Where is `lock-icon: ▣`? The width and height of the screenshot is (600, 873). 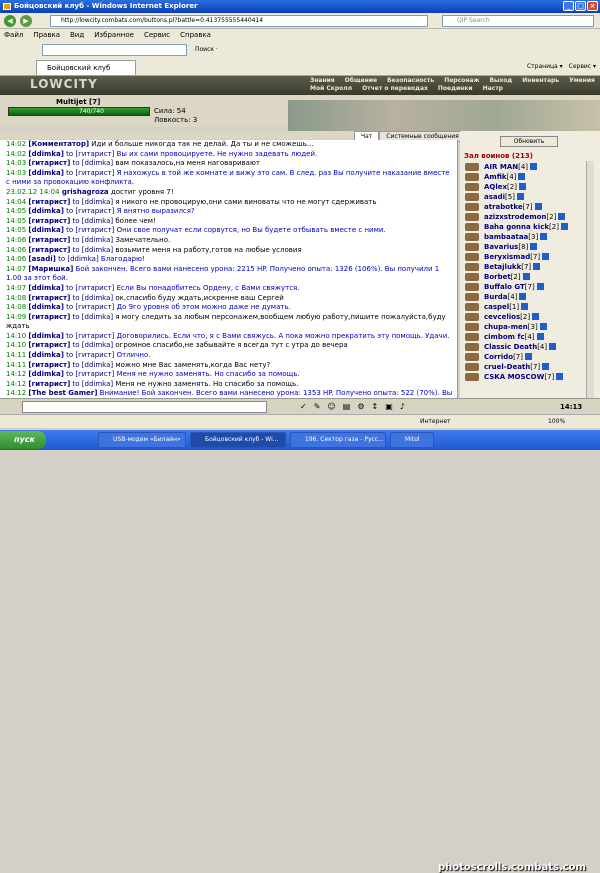 lock-icon: ▣ is located at coordinates (389, 407).